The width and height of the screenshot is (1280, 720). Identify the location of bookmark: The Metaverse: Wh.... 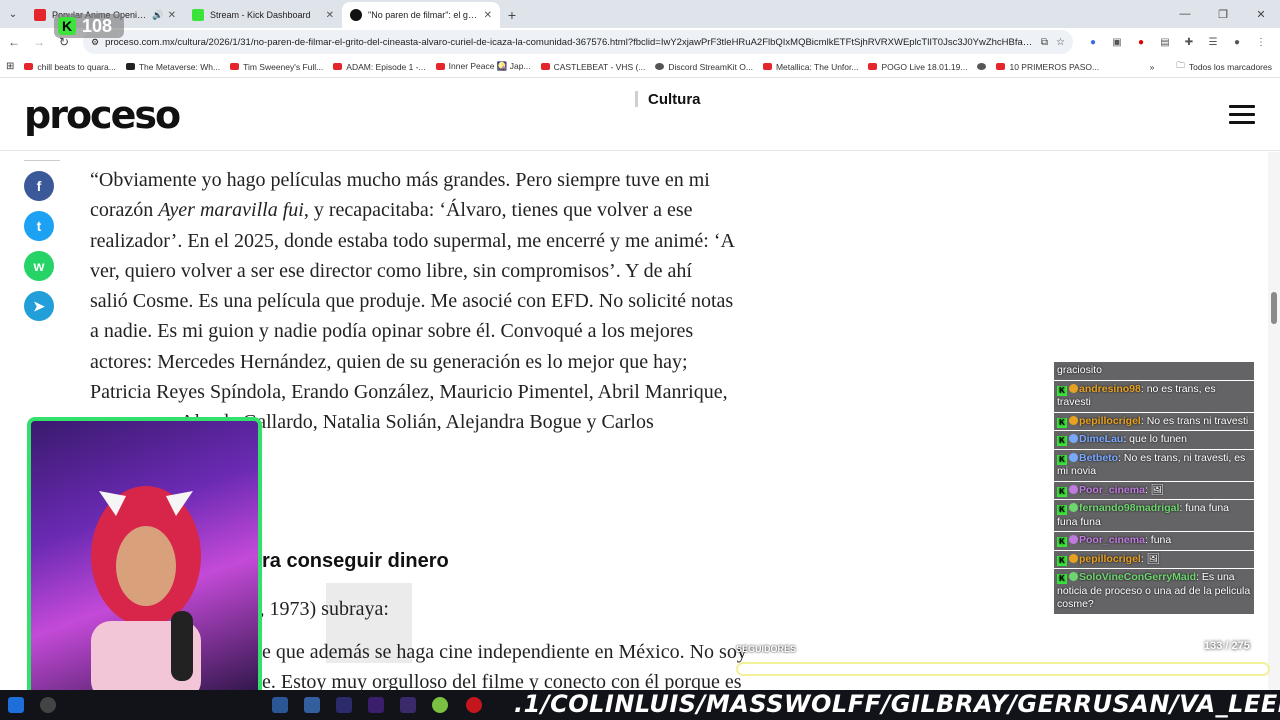
(172, 67).